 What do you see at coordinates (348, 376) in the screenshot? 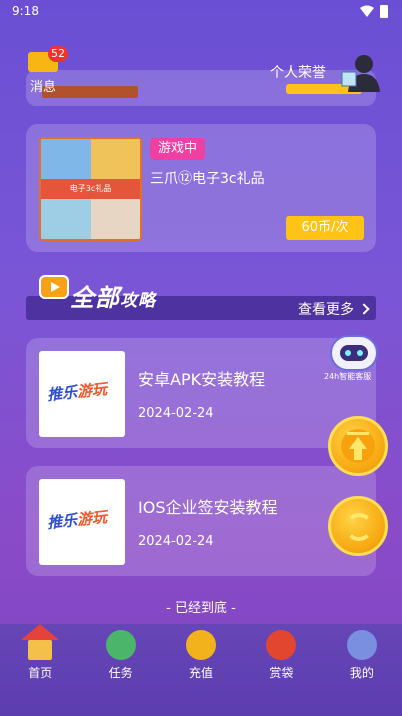
I see `customer-service-label: 24h智能客服` at bounding box center [348, 376].